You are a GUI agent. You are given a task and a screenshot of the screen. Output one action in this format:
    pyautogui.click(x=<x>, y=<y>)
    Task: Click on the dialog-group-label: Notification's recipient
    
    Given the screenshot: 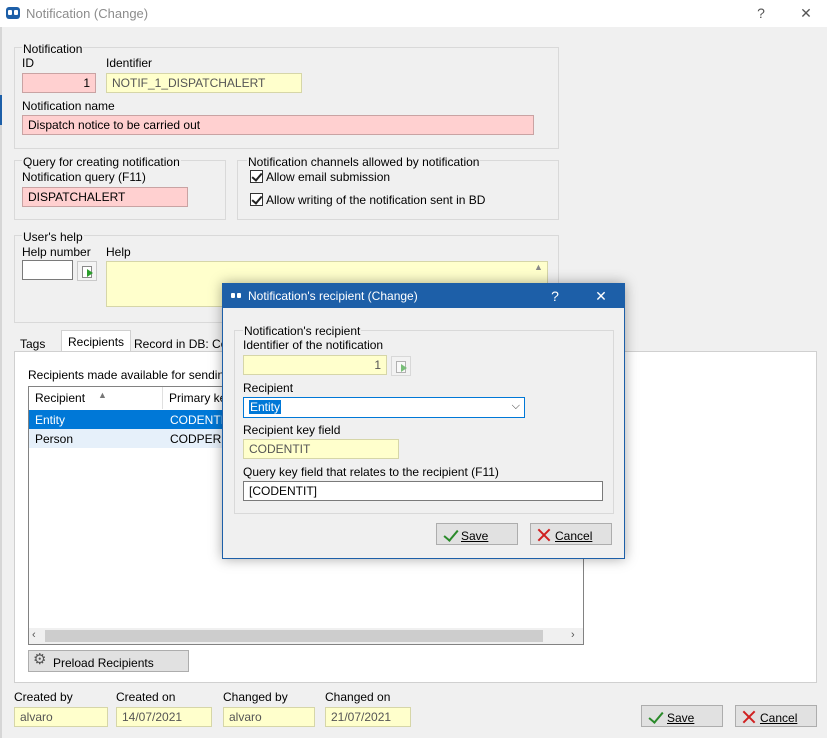 What is the action you would take?
    pyautogui.click(x=302, y=331)
    